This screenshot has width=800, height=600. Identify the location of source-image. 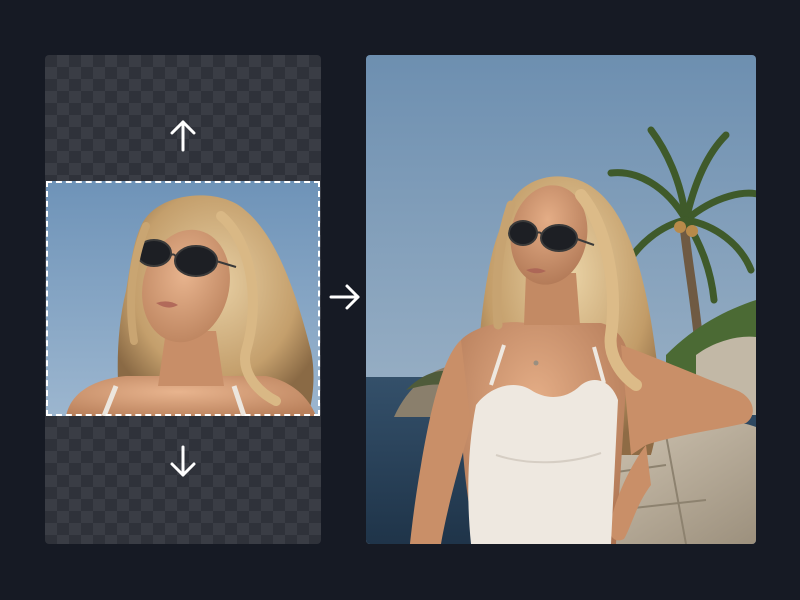
(183, 298).